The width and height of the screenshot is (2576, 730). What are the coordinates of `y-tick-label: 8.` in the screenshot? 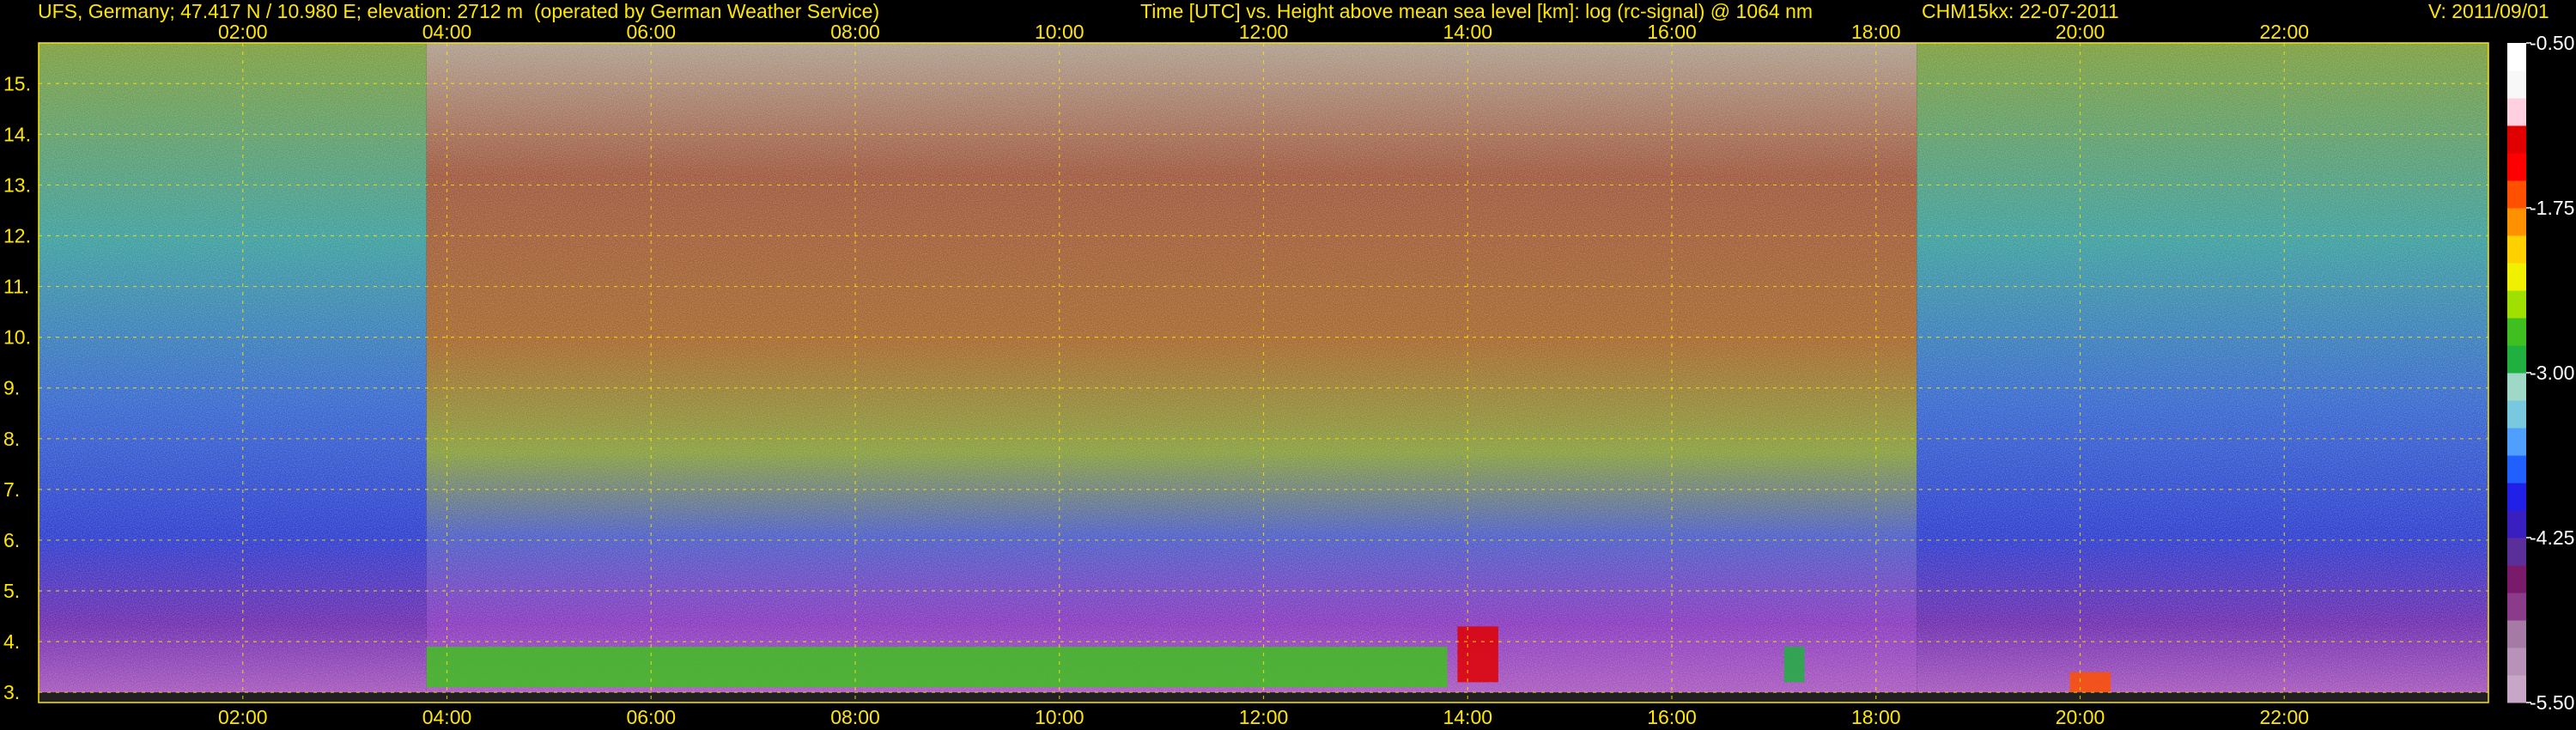 It's located at (11, 439).